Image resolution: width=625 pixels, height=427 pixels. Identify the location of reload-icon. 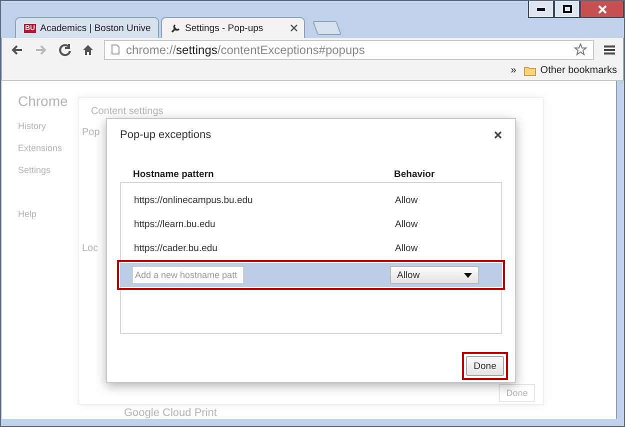
(65, 49).